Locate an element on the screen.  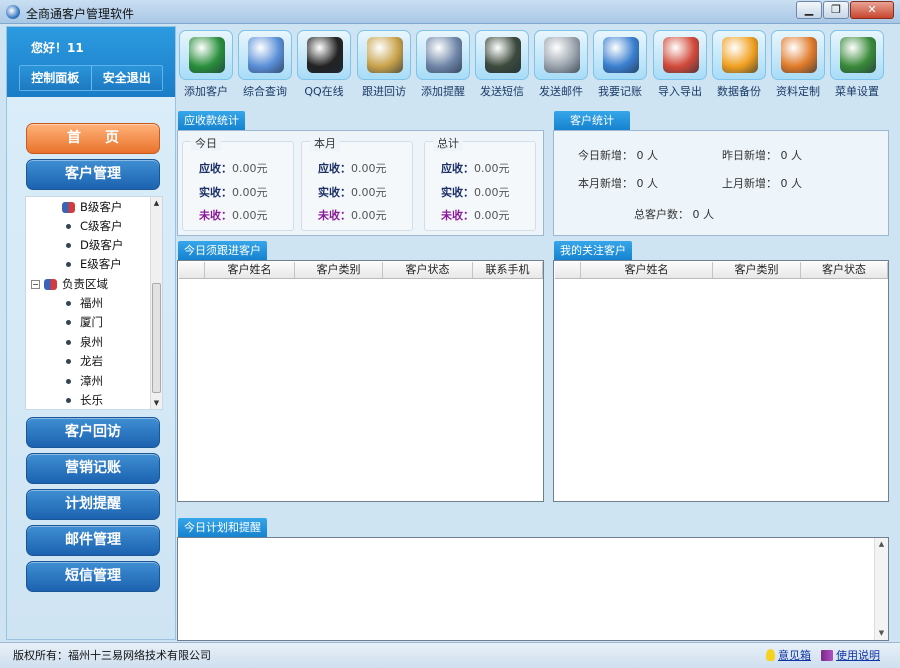
tree-item: 福州 is located at coordinates (84, 303).